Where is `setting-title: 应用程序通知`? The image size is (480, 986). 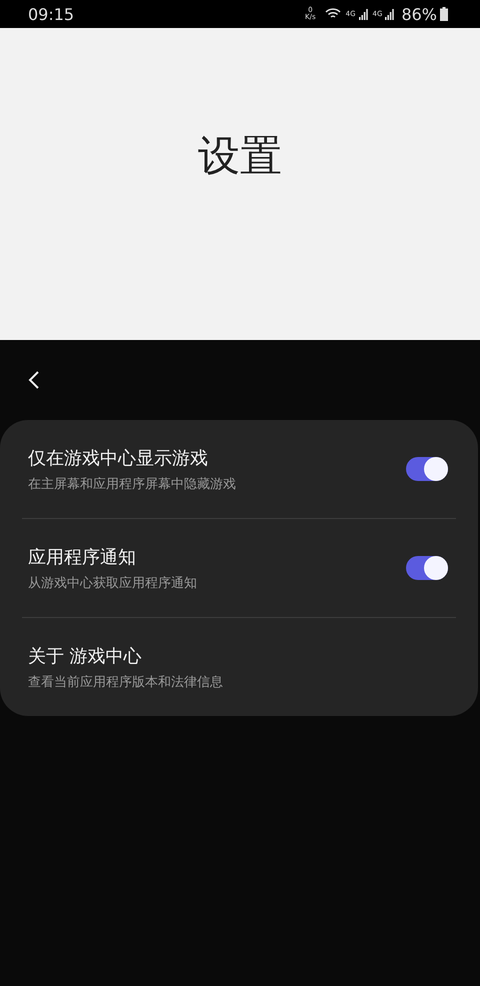
setting-title: 应用程序通知 is located at coordinates (82, 557).